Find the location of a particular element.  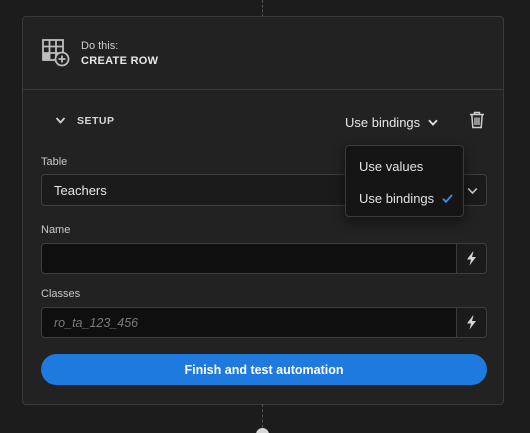

bindings-dropdown-menu: Use values Use bindings is located at coordinates (404, 181).